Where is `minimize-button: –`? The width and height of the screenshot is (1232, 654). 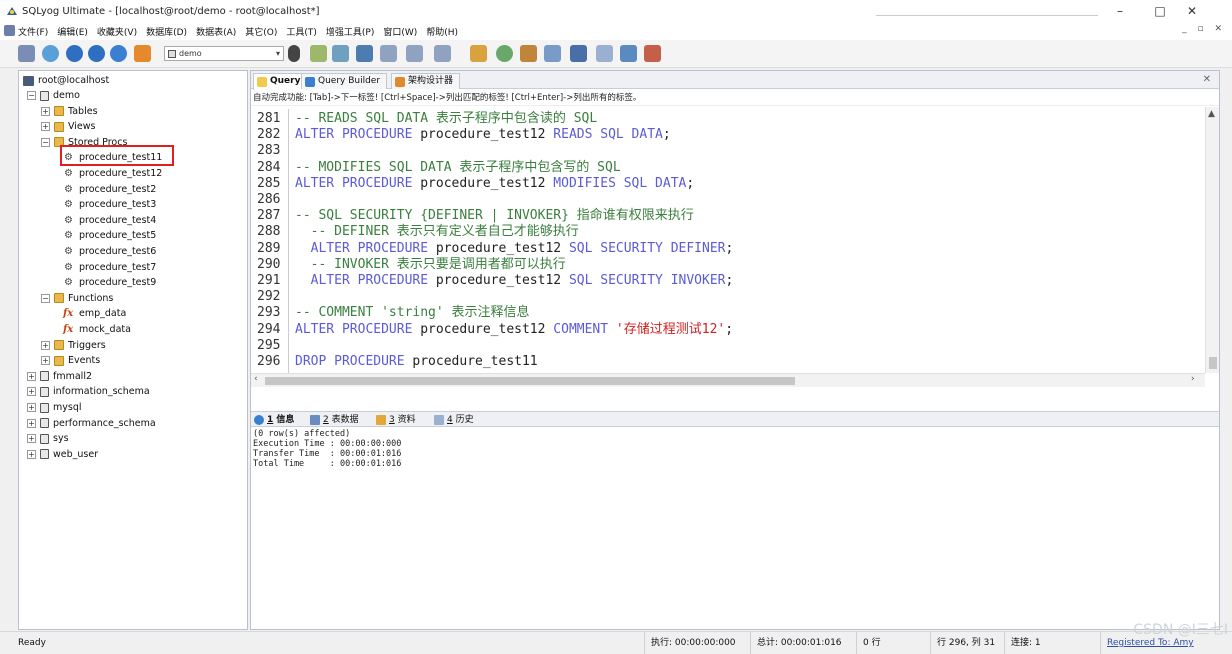
minimize-button: – is located at coordinates (1120, 11).